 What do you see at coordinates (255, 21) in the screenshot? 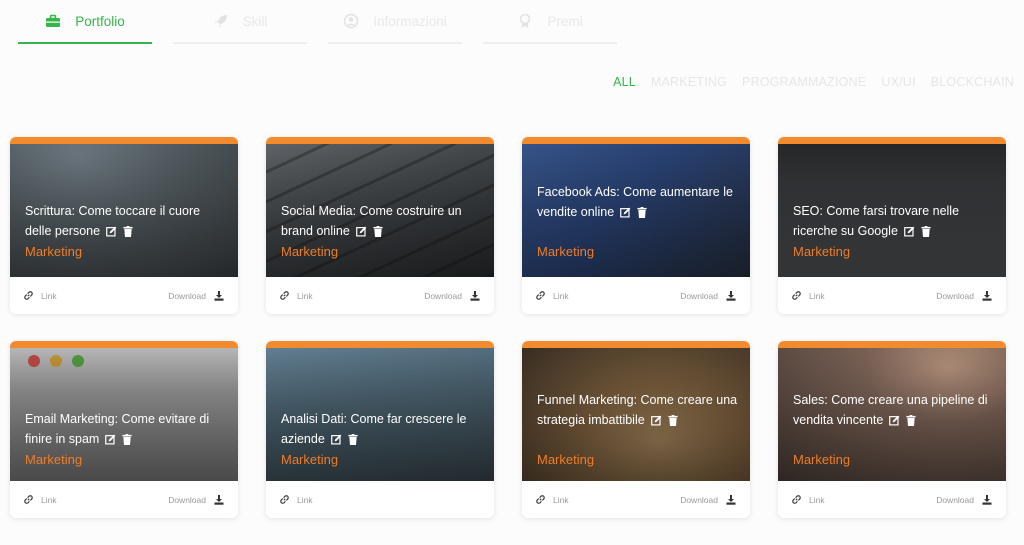
I see `tab-label: Skill` at bounding box center [255, 21].